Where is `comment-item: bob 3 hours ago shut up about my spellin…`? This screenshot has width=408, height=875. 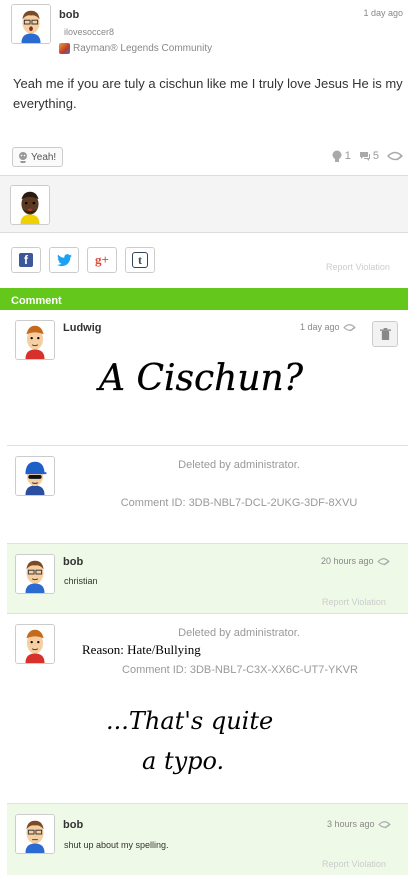
comment-item: bob 3 hours ago shut up about my spellin… is located at coordinates (207, 839).